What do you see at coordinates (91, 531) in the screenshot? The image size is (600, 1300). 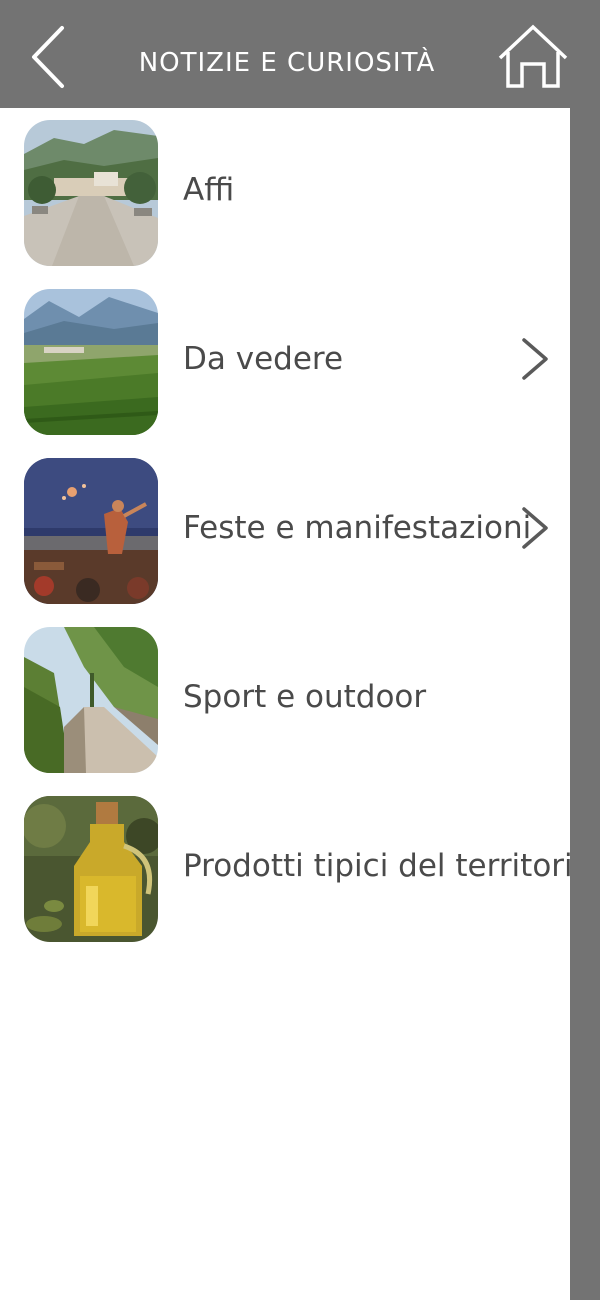 I see `festival-performer-photo` at bounding box center [91, 531].